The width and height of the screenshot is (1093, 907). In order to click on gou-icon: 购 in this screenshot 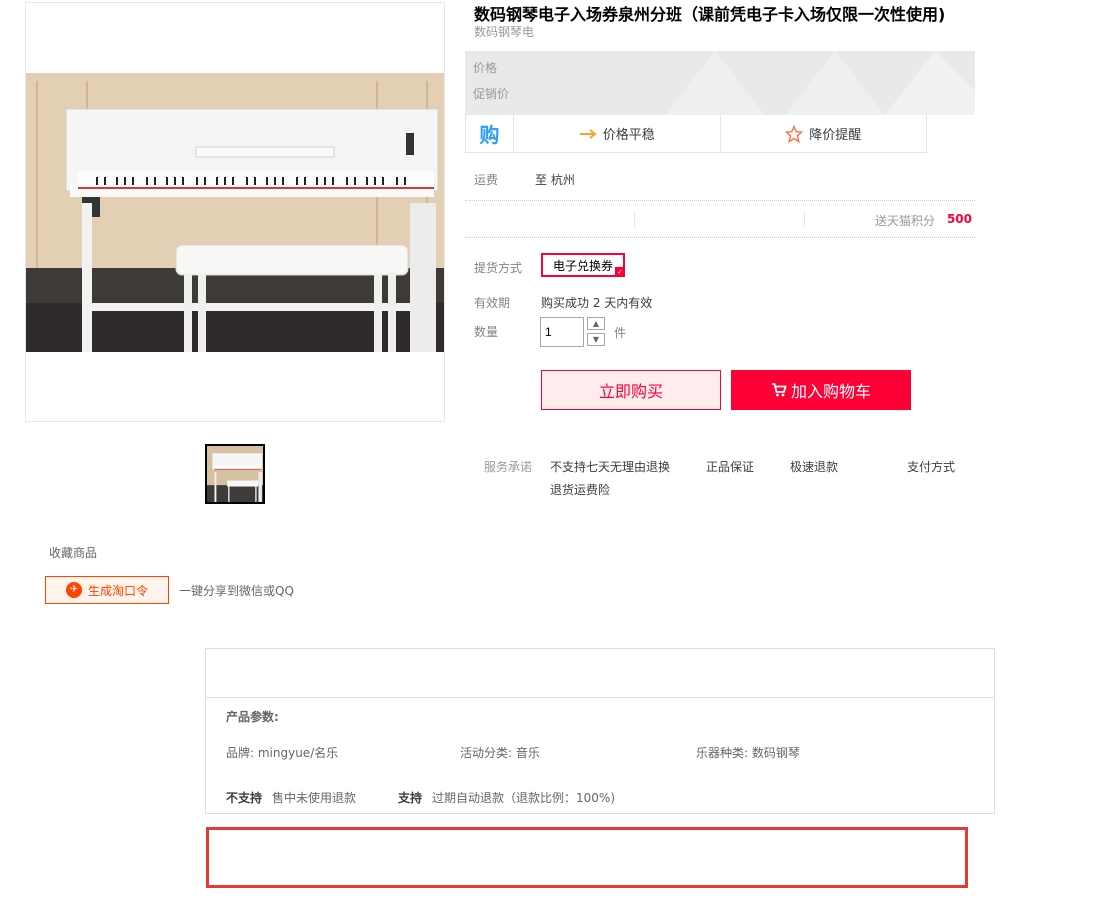, I will do `click(489, 135)`.